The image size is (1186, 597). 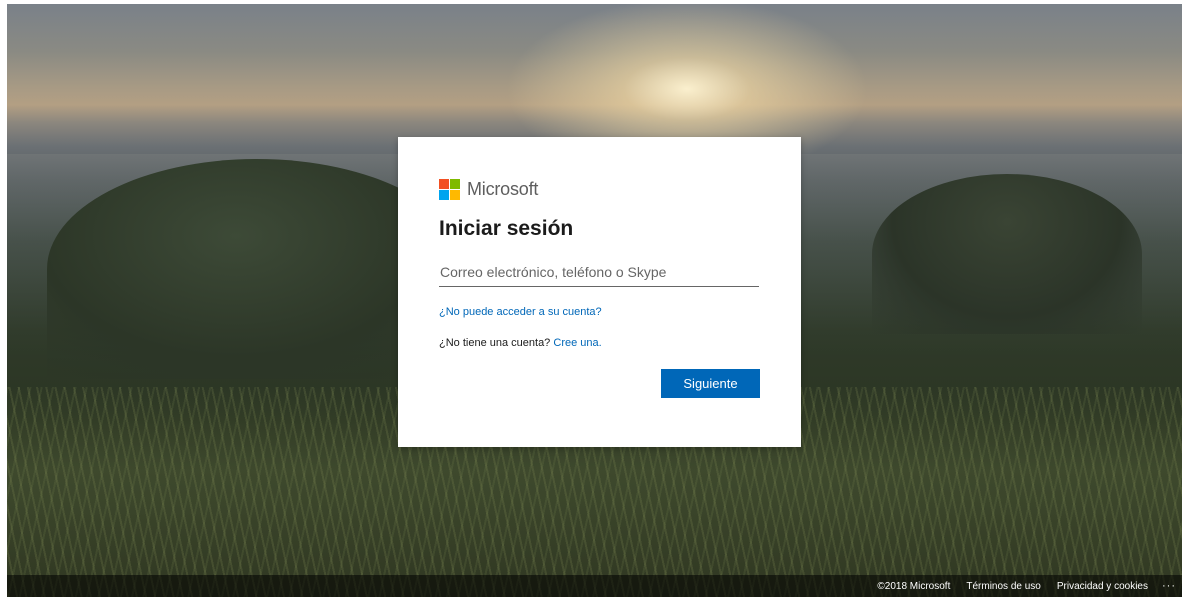 I want to click on copyright-text: ©2018 Microsoft, so click(x=914, y=586).